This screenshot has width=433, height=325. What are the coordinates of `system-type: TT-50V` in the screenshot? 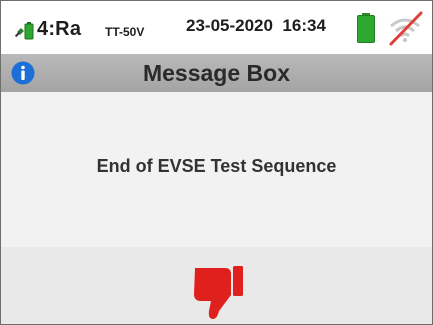 It's located at (125, 32).